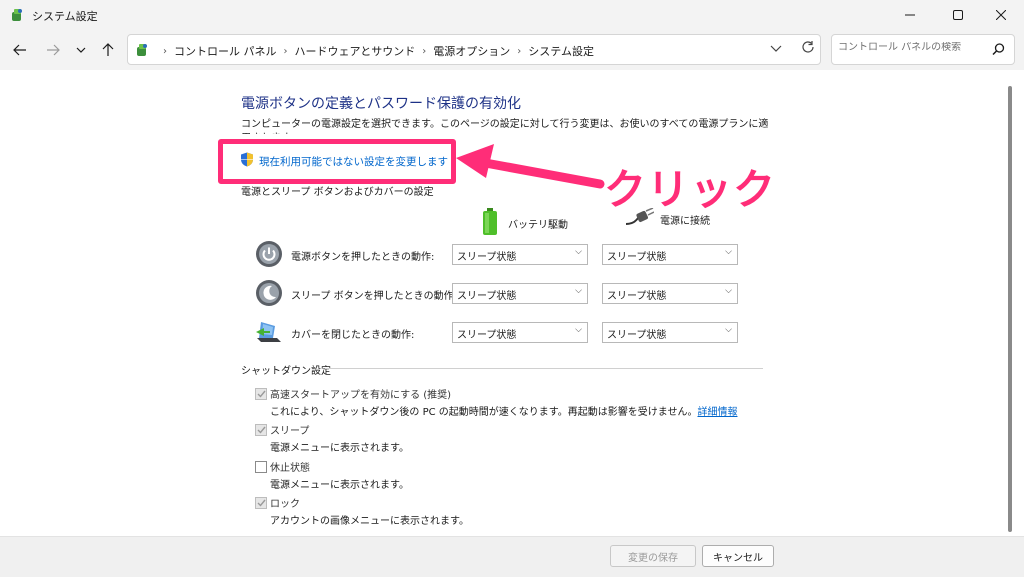  I want to click on title-bar: システム設定, so click(512, 15).